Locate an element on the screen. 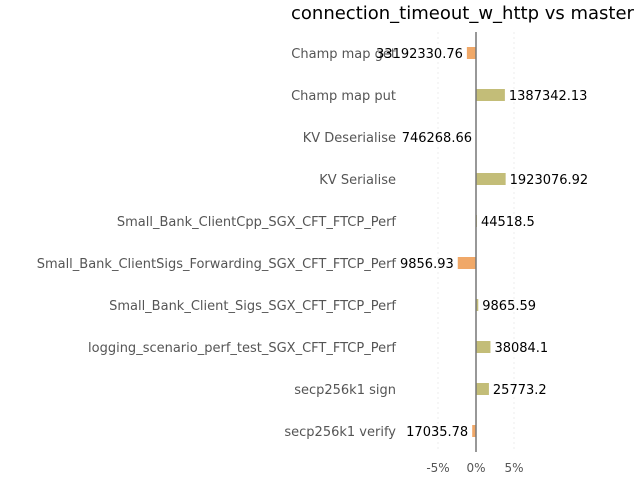 The image size is (640, 480). category-label: Small_Bank_ClientCpp_SGX_CFT_FTCP_Perf is located at coordinates (257, 222).